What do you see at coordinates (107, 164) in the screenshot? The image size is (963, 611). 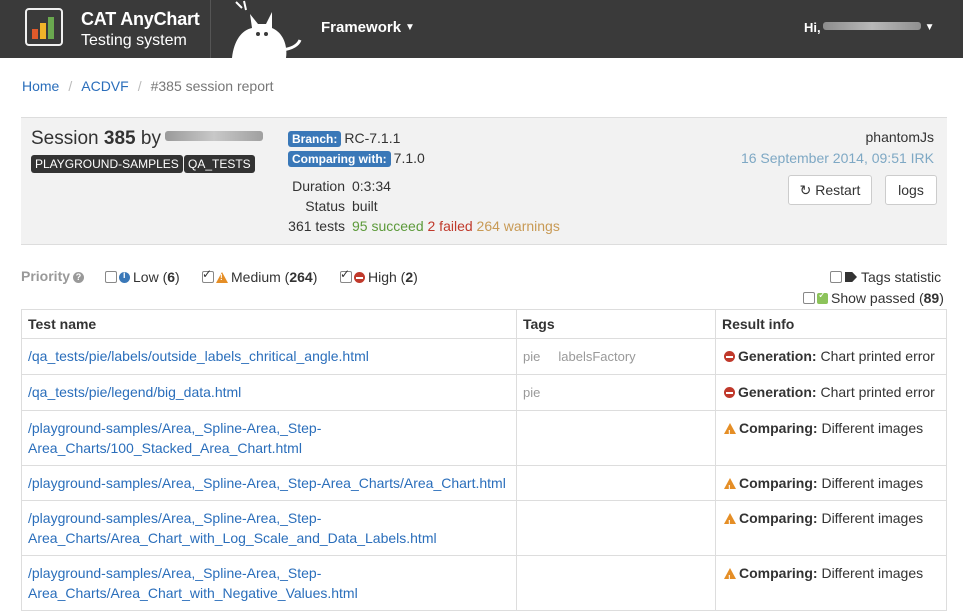 I see `session-tag-playground: PLAYGROUND-SAMPLES` at bounding box center [107, 164].